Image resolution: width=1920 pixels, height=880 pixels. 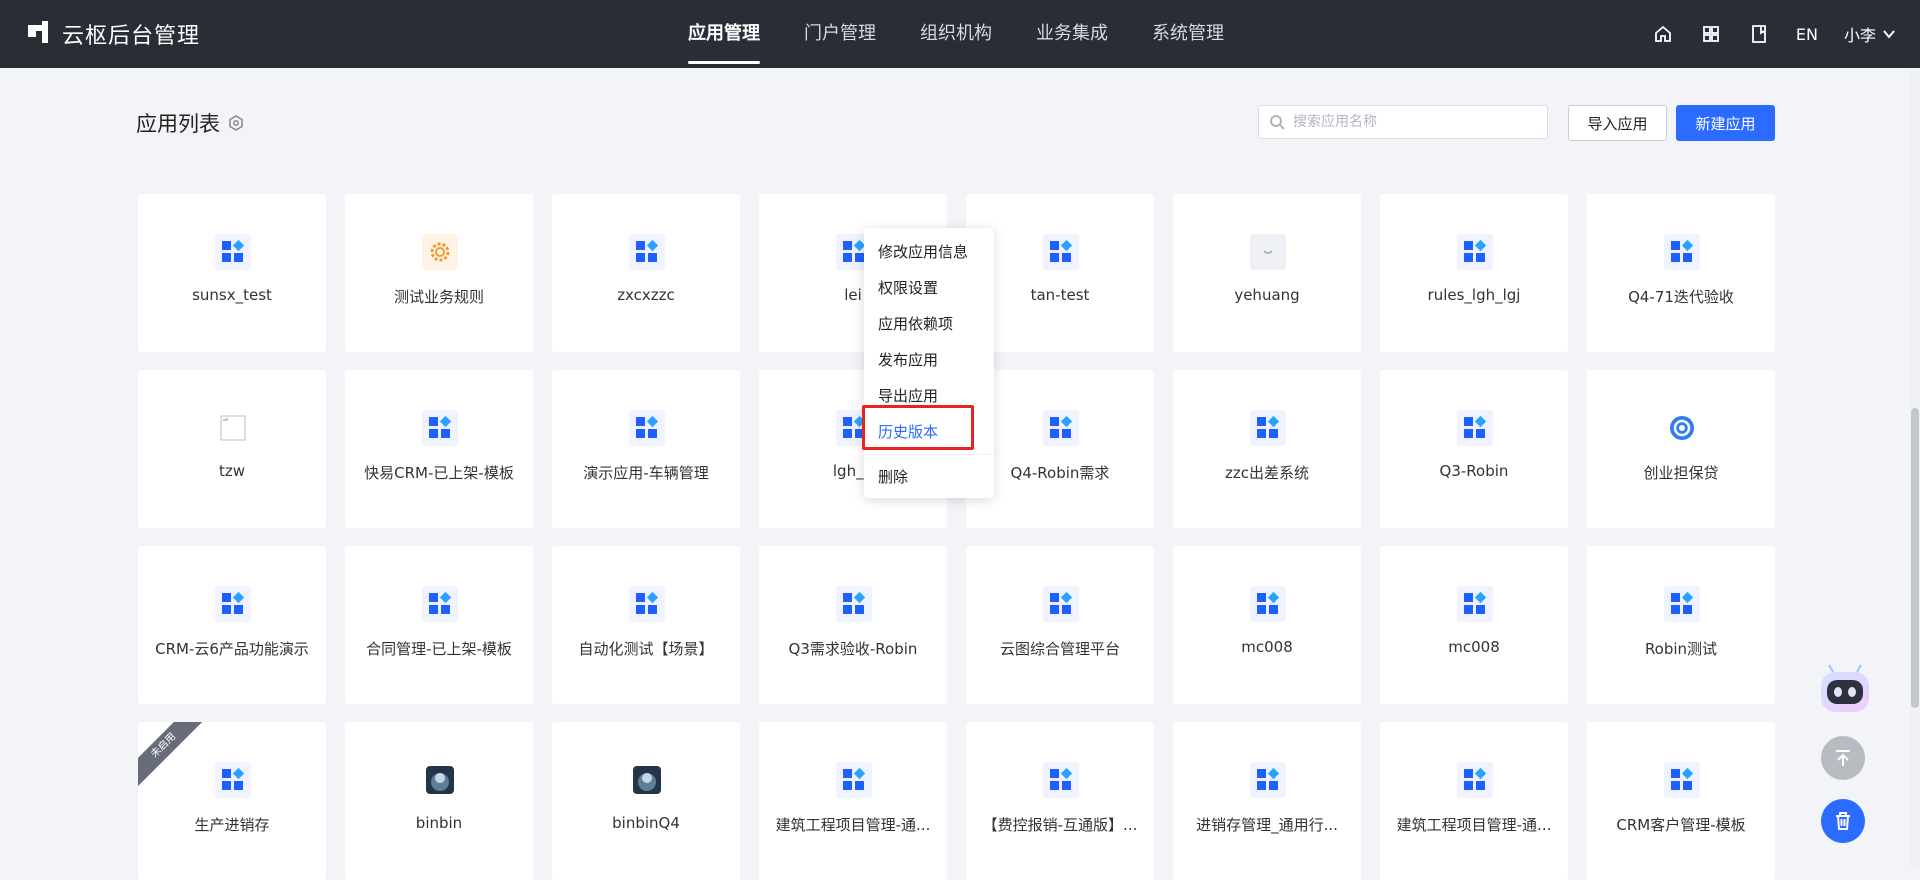 I want to click on page-title-text: 应用列表, so click(x=178, y=124).